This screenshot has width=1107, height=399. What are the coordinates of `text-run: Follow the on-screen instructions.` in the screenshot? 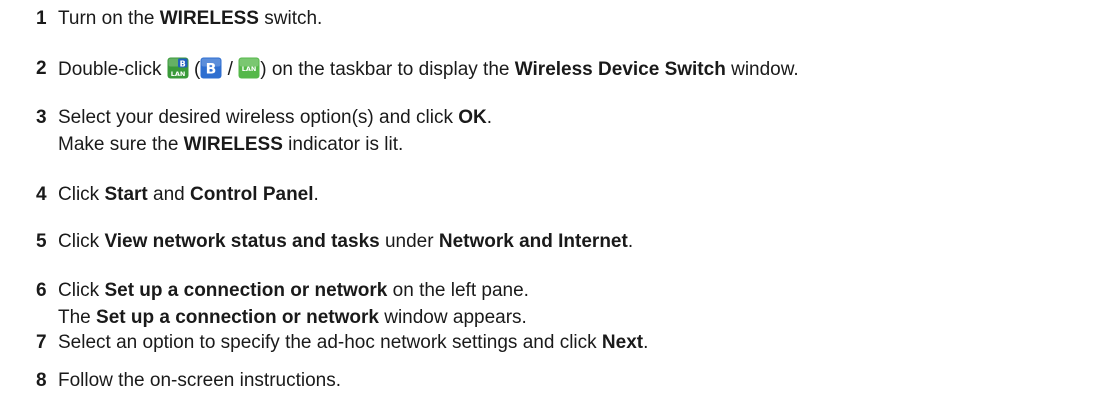 It's located at (200, 380).